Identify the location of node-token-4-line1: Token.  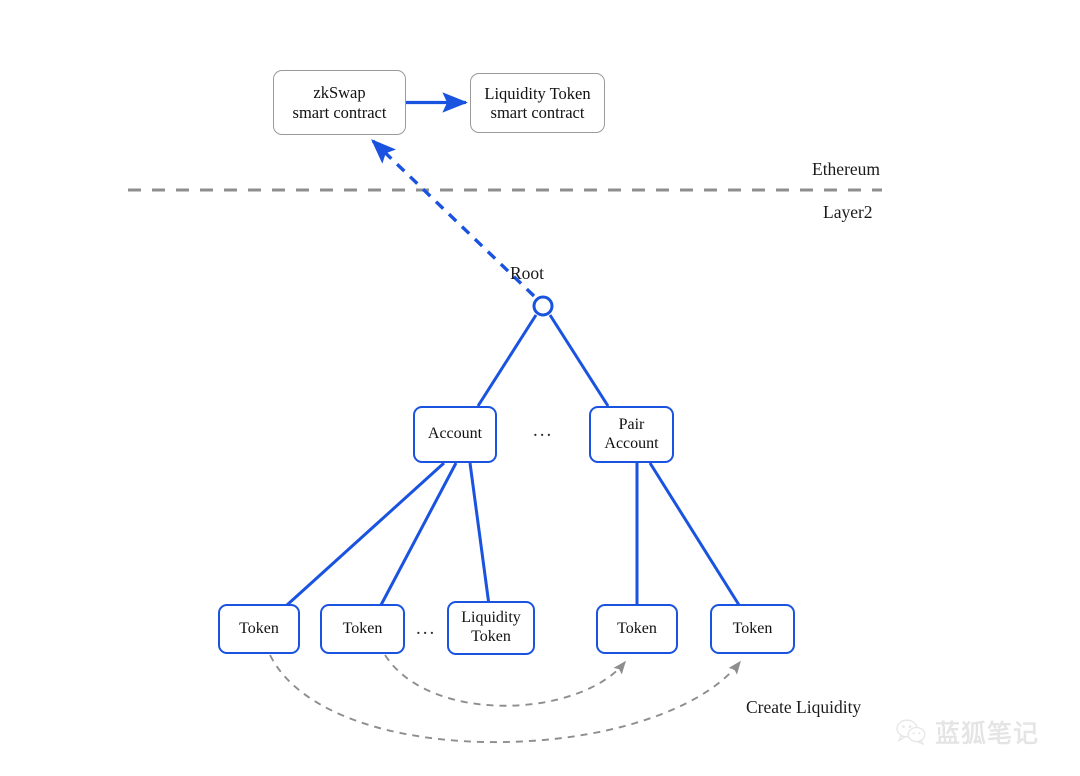
(637, 628).